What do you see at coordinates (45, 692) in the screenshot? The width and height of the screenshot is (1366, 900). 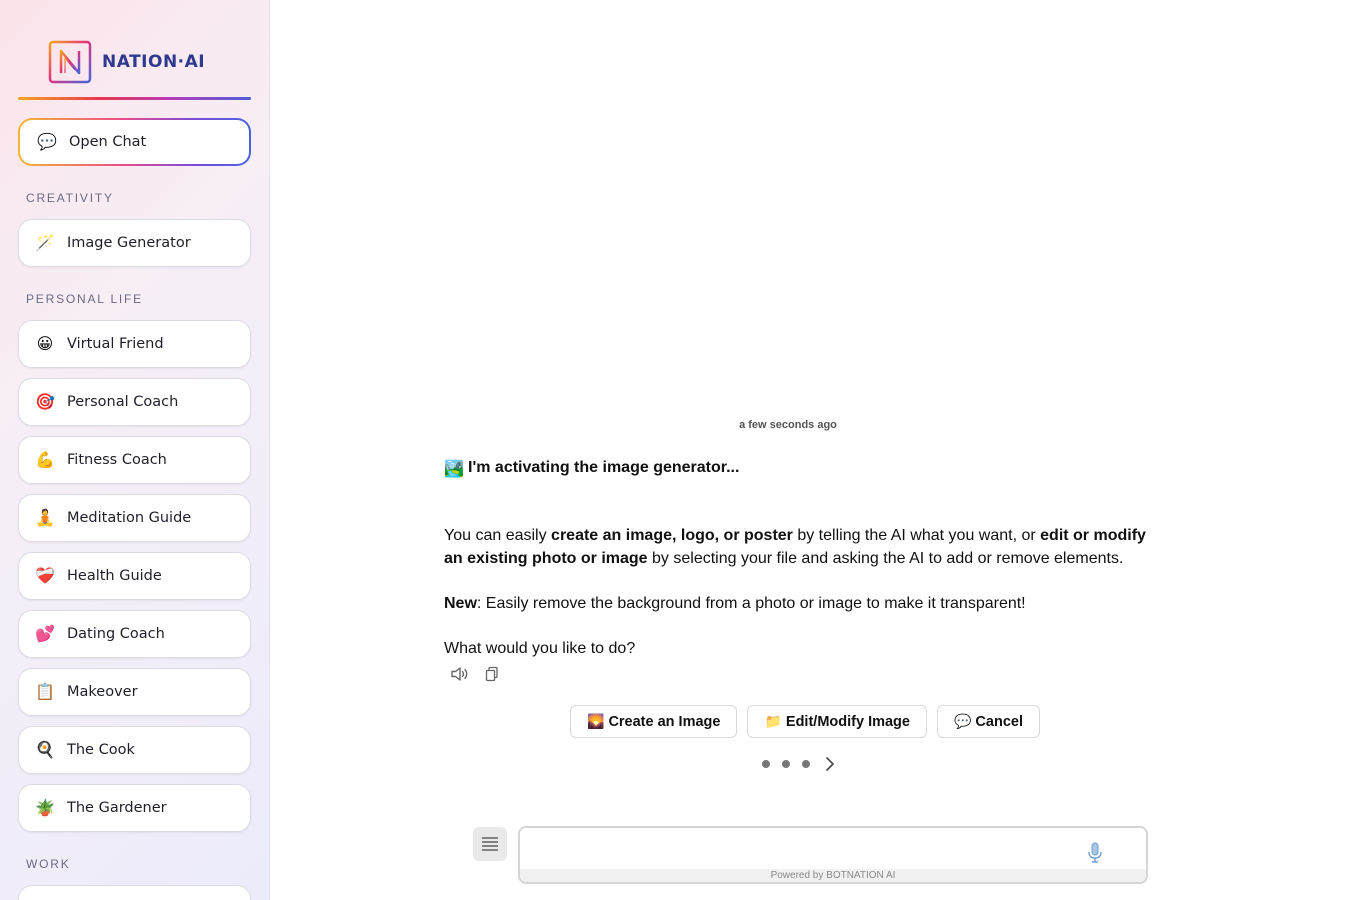 I see `clipboard-icon: 📋` at bounding box center [45, 692].